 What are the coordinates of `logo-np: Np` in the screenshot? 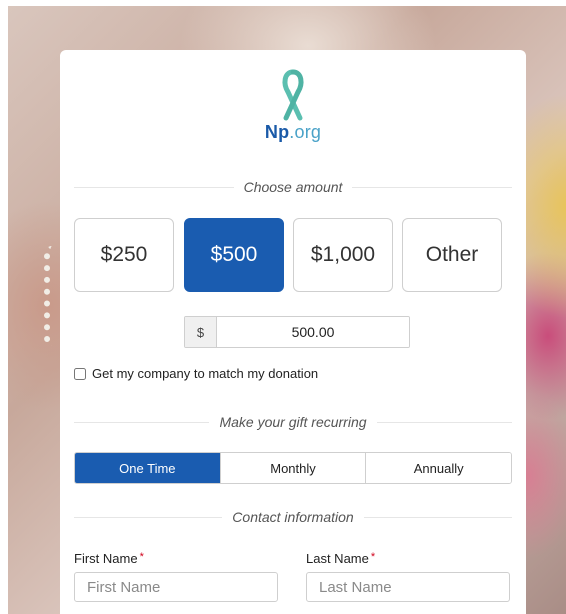 It's located at (277, 132).